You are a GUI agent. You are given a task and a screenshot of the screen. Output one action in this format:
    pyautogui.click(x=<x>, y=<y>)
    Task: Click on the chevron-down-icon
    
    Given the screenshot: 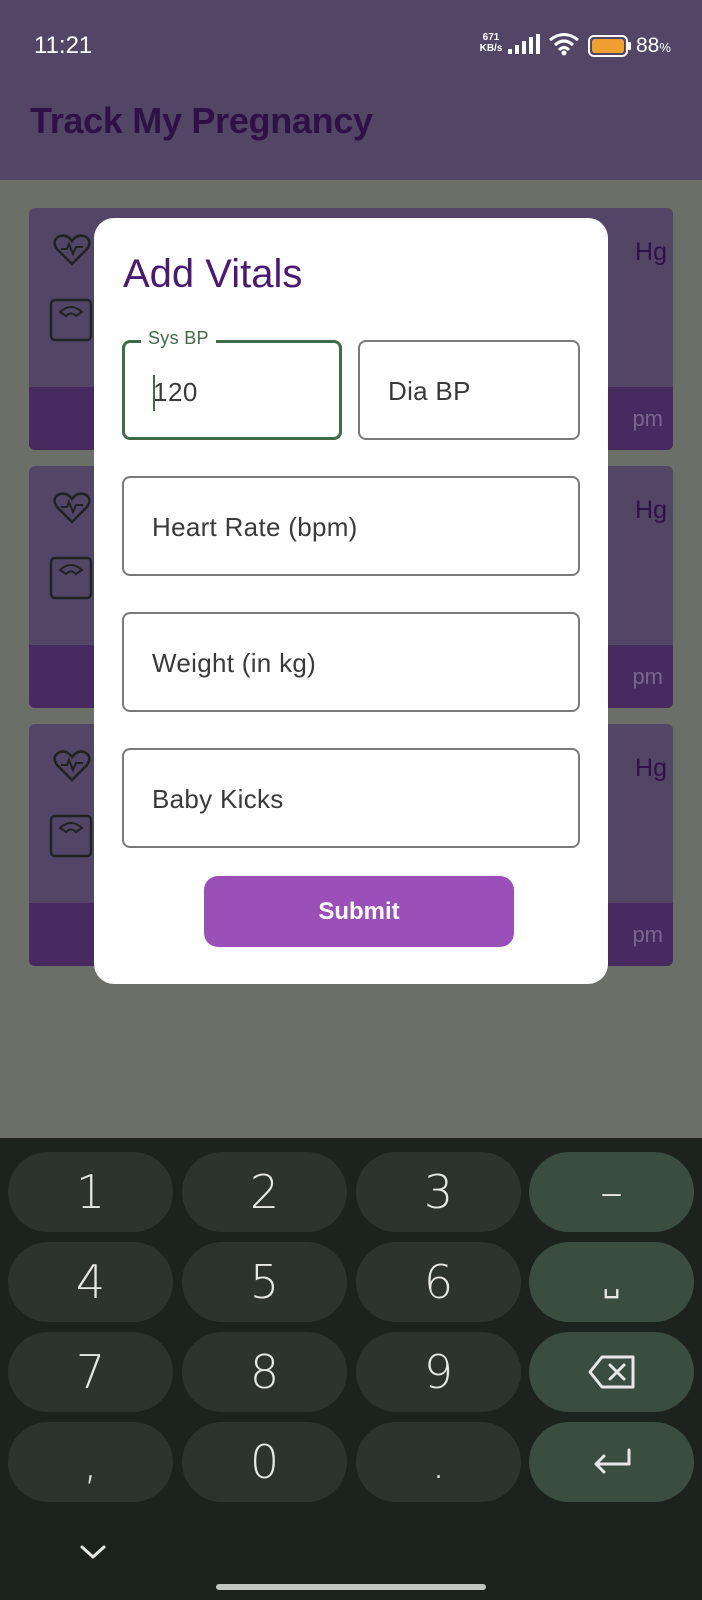 What is the action you would take?
    pyautogui.click(x=93, y=1552)
    